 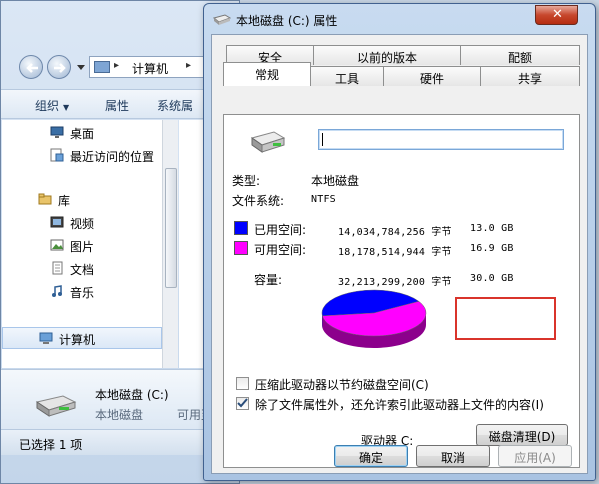 I want to click on volume-label-input, so click(x=441, y=139).